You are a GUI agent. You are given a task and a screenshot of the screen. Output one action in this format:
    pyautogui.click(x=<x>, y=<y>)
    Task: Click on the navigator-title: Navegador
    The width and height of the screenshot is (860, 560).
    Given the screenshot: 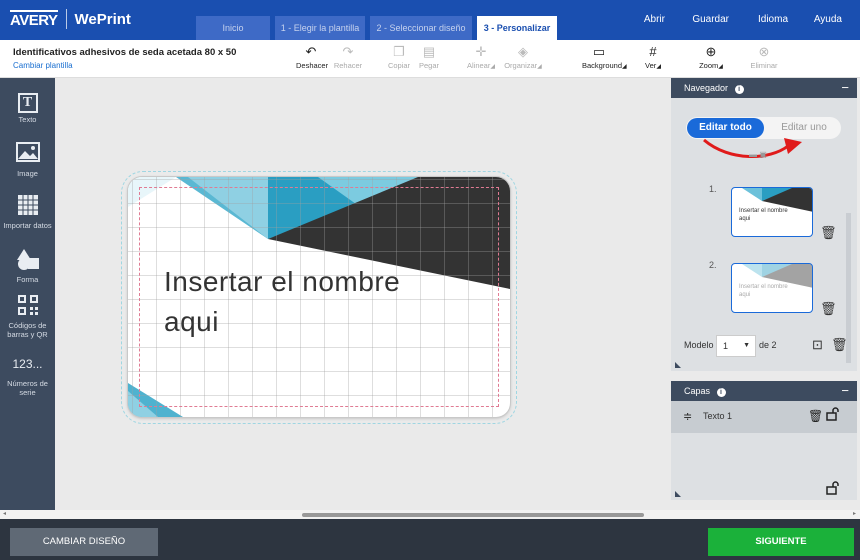 What is the action you would take?
    pyautogui.click(x=706, y=88)
    